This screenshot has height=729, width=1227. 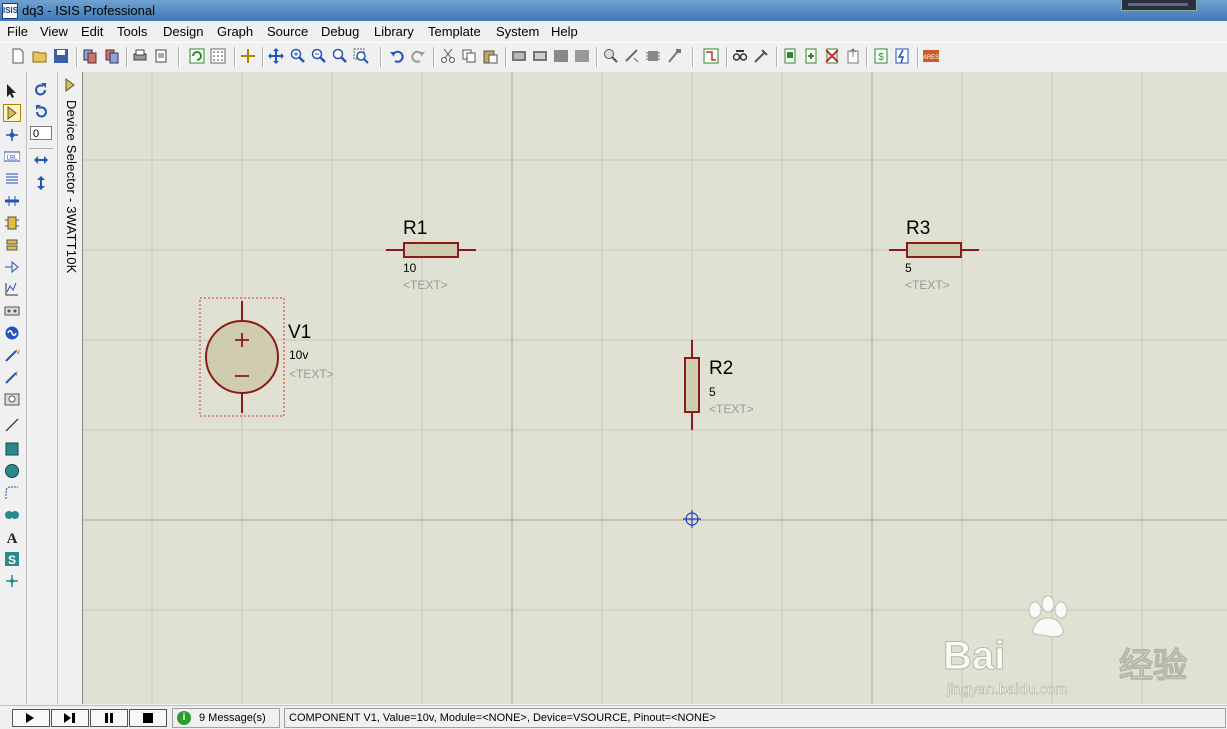 What do you see at coordinates (299, 355) in the screenshot?
I see `v1-value-label: 10v` at bounding box center [299, 355].